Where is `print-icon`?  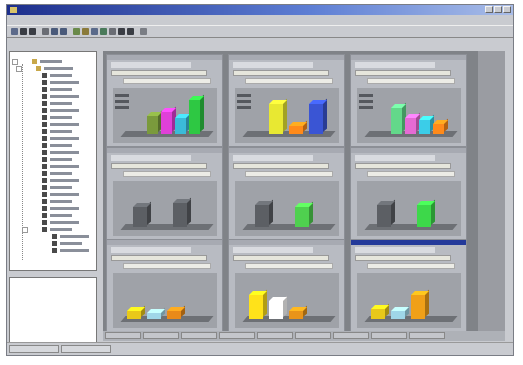
print-icon is located at coordinates (45, 31).